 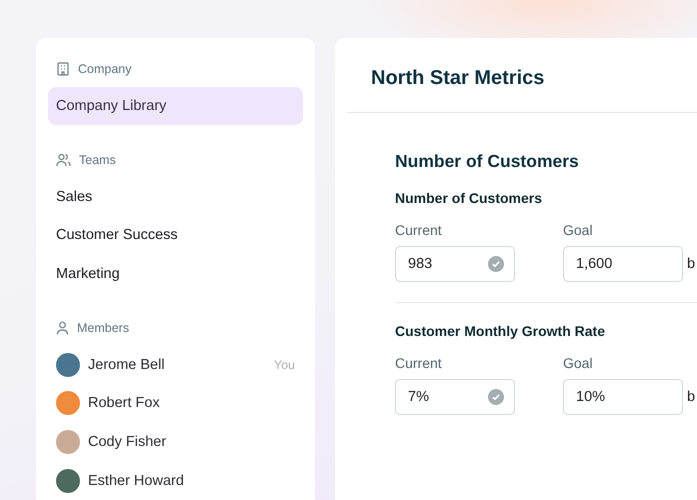 I want to click on building-icon, so click(x=63, y=69).